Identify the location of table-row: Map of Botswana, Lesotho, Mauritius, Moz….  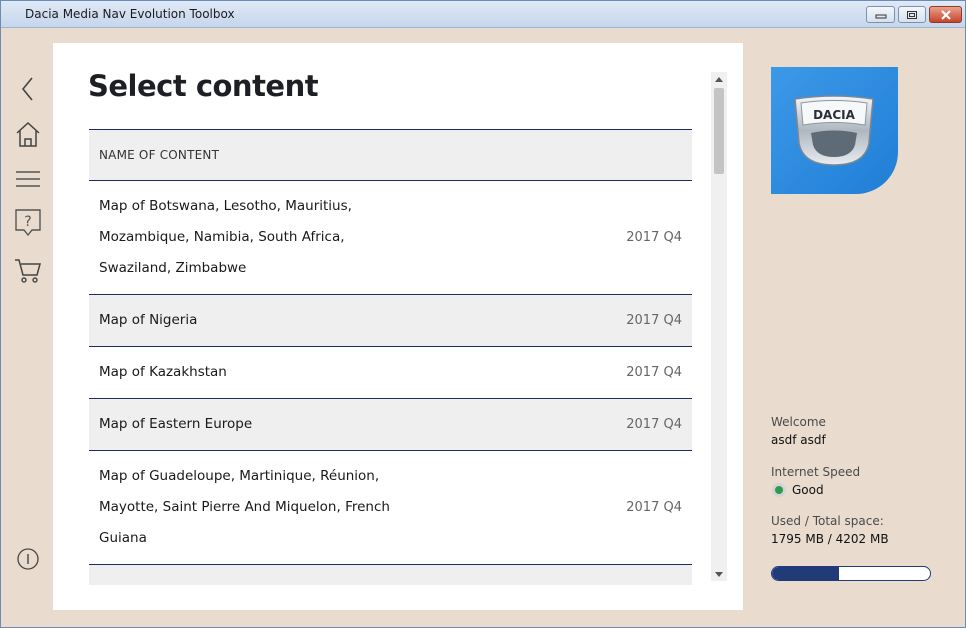
(390, 238).